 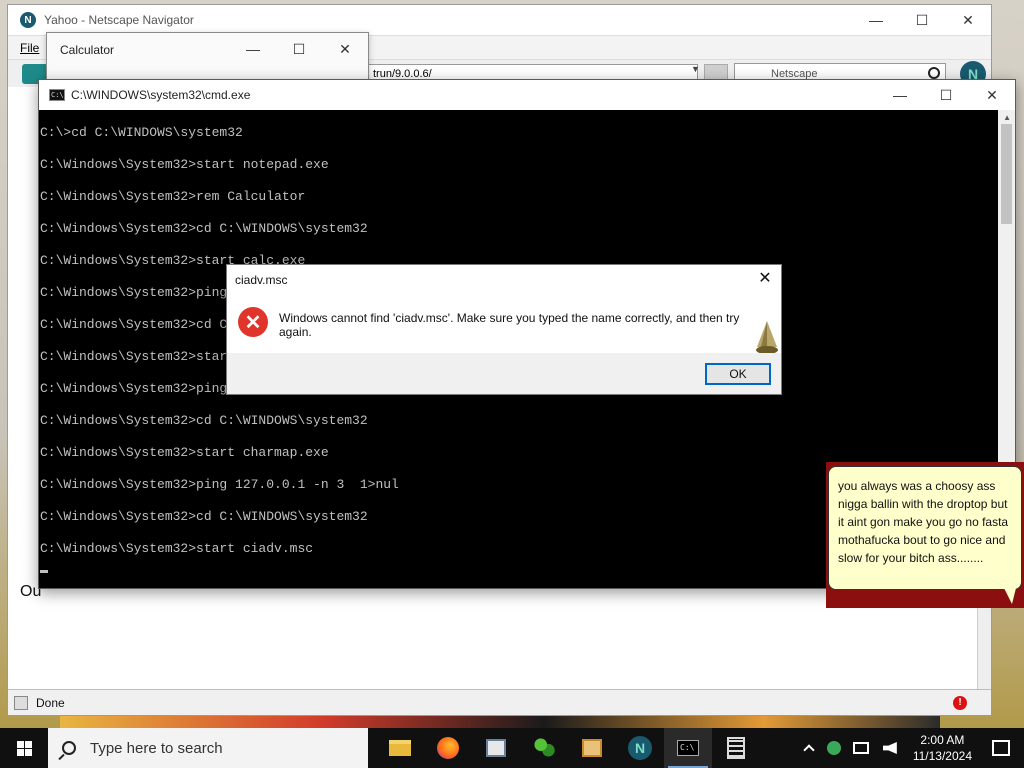 I want to click on people-icon, so click(x=544, y=748).